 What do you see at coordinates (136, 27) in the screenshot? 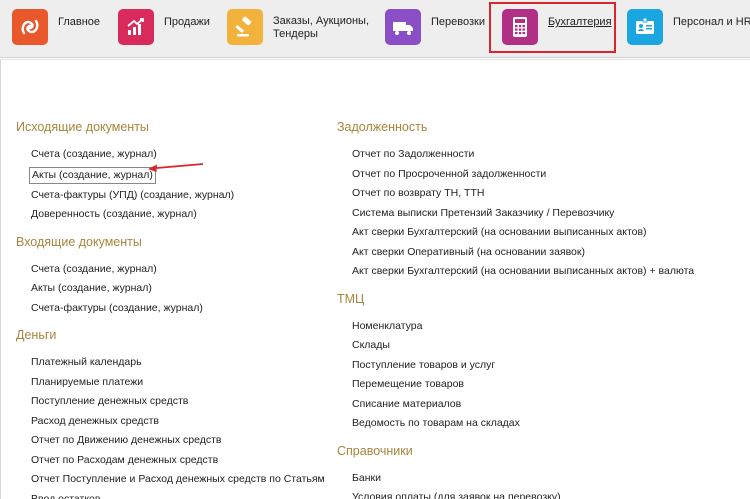
I see `growth-chart-icon` at bounding box center [136, 27].